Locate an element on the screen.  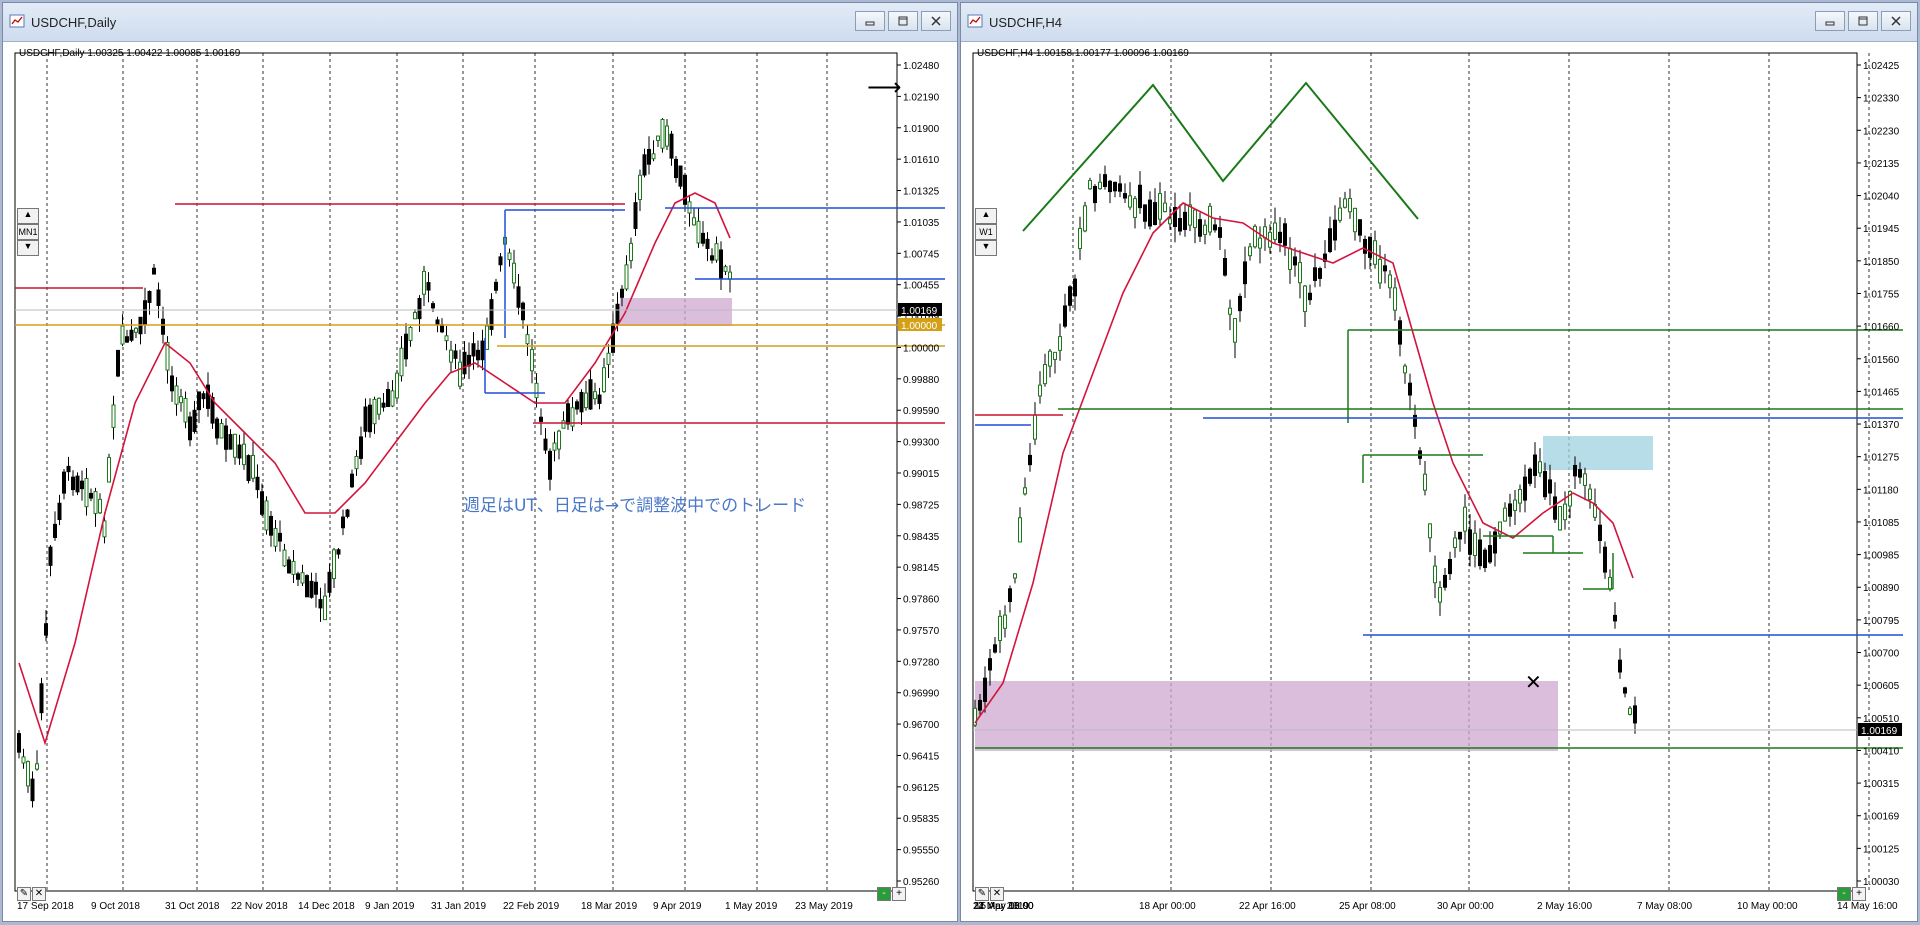
price-axis-label: 1.00455 is located at coordinates (921, 286).